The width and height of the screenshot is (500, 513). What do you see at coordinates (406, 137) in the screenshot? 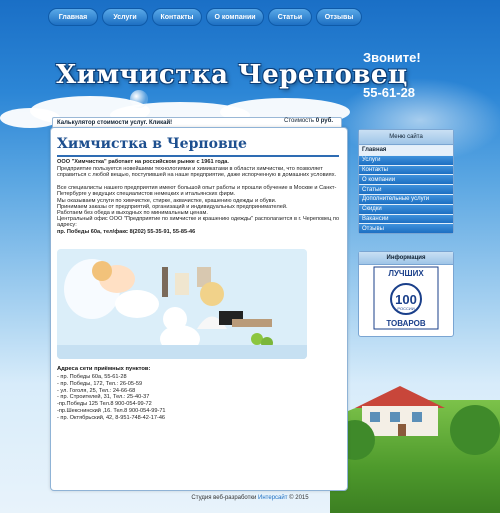
I see `sidebar-menu-title: Меню сайта` at bounding box center [406, 137].